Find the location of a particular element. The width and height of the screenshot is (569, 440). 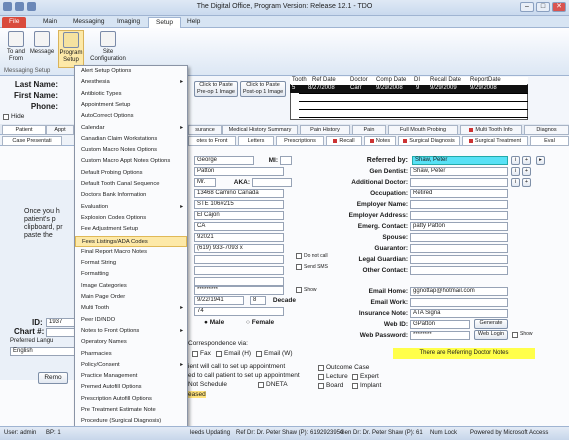

tab-full-mouth-probing: Full Mouth Probing is located at coordinates (423, 130).